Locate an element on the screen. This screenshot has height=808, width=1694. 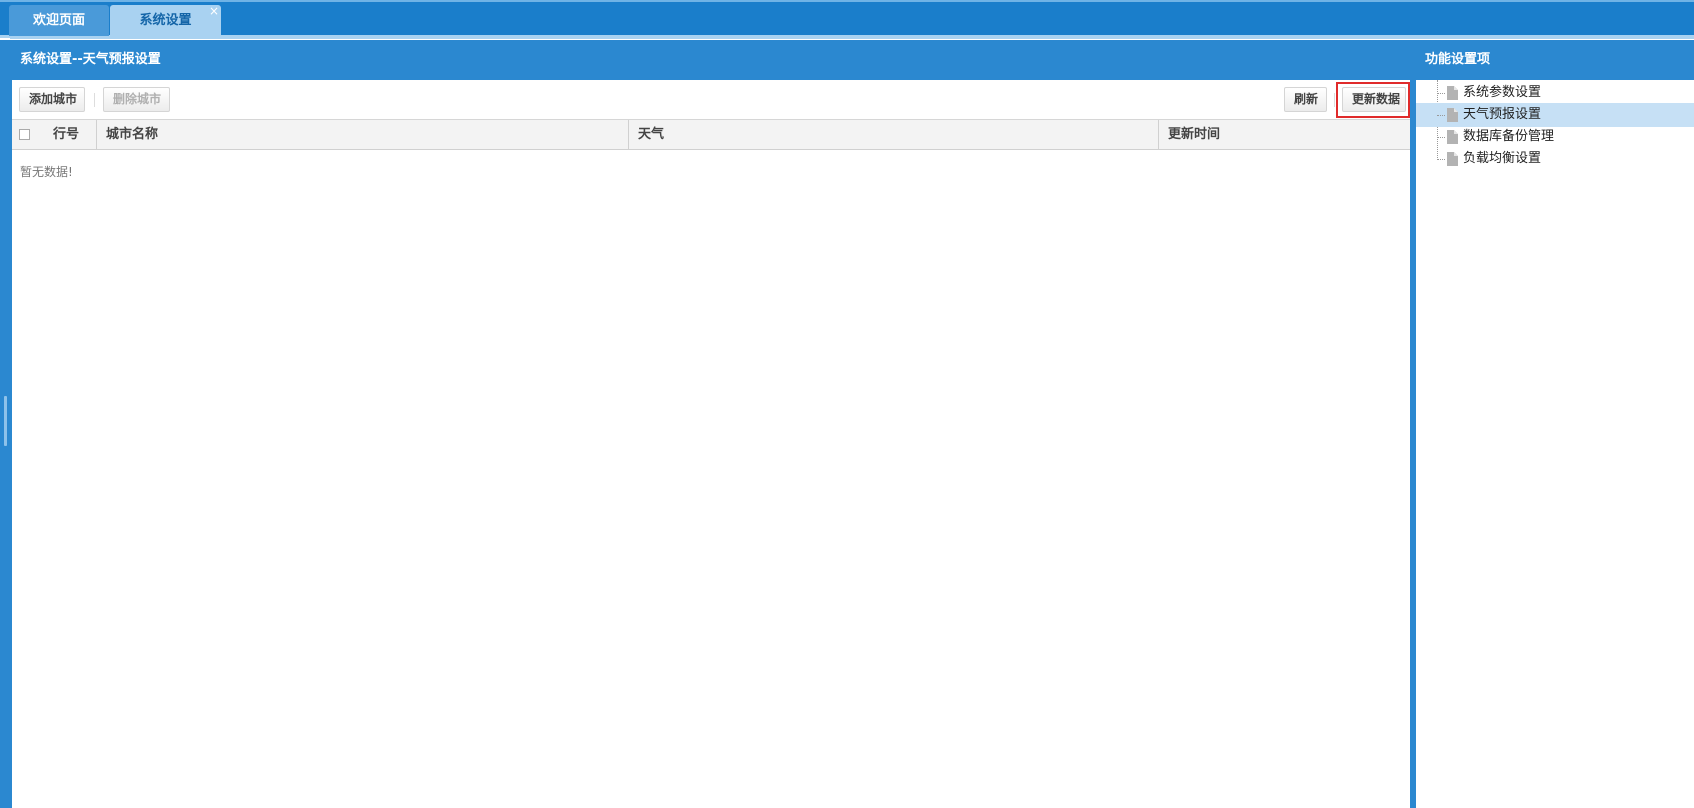
tab-system-settings: 系统设置 is located at coordinates (165, 20).